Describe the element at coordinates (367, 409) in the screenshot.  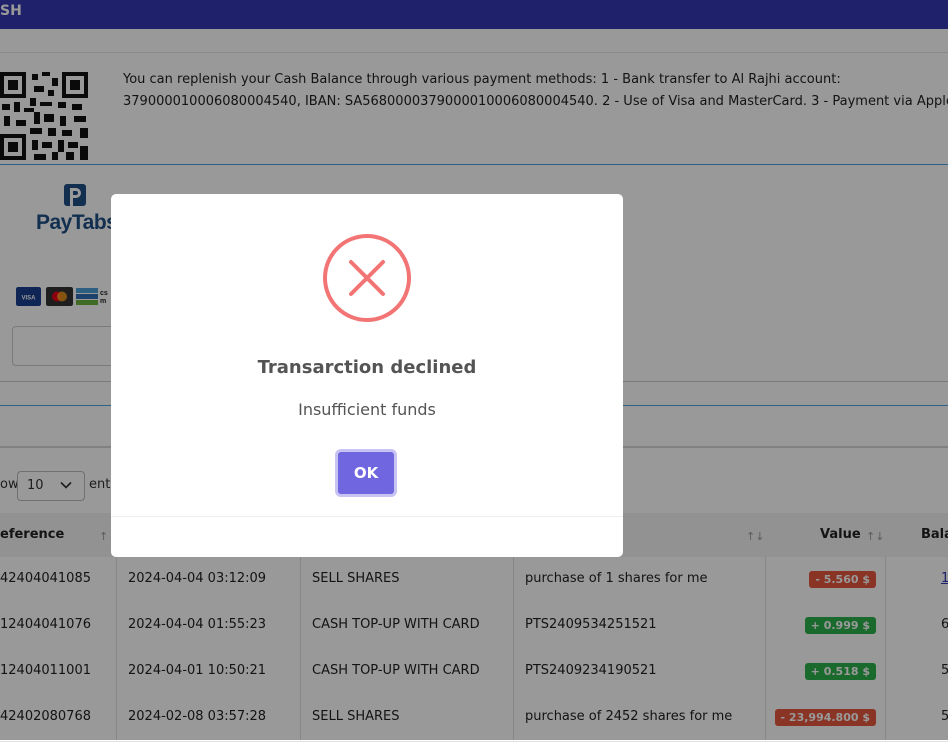
I see `dialog-message: Insufficient funds` at that location.